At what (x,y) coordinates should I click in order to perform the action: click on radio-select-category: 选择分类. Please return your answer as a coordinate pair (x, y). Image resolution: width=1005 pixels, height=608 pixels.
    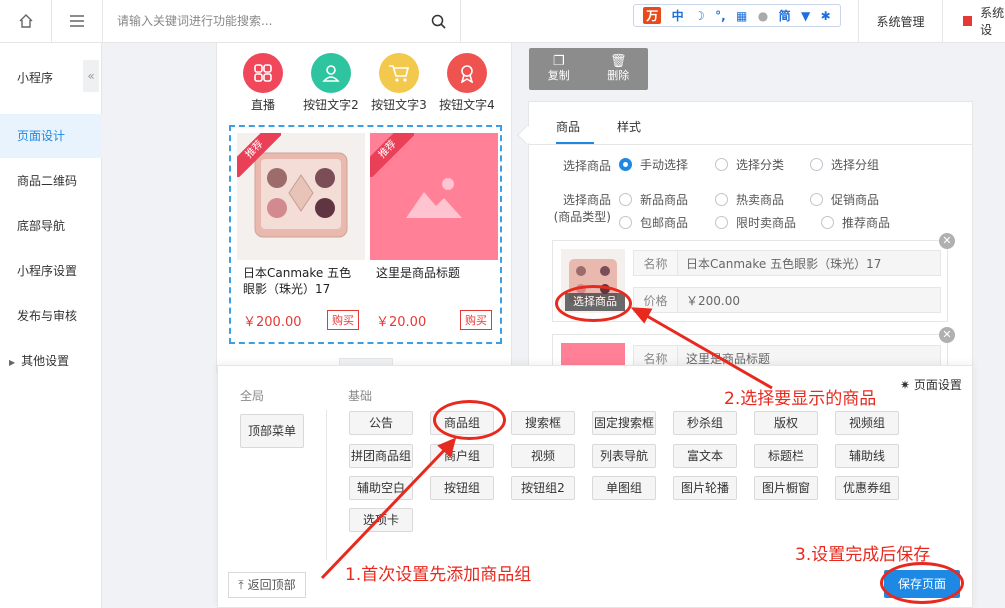
    Looking at the image, I should click on (749, 164).